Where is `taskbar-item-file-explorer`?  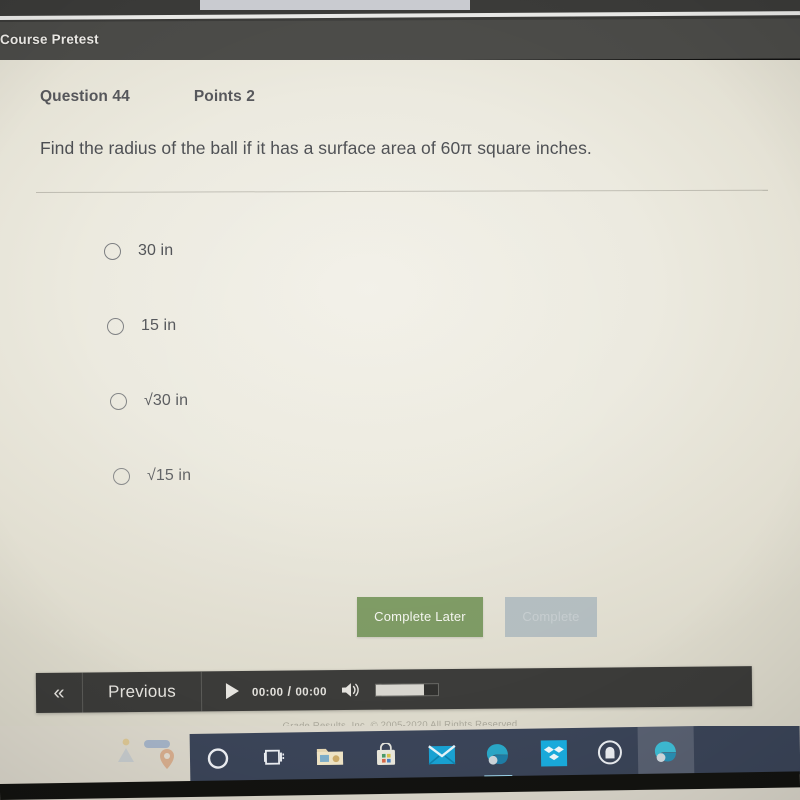 taskbar-item-file-explorer is located at coordinates (330, 756).